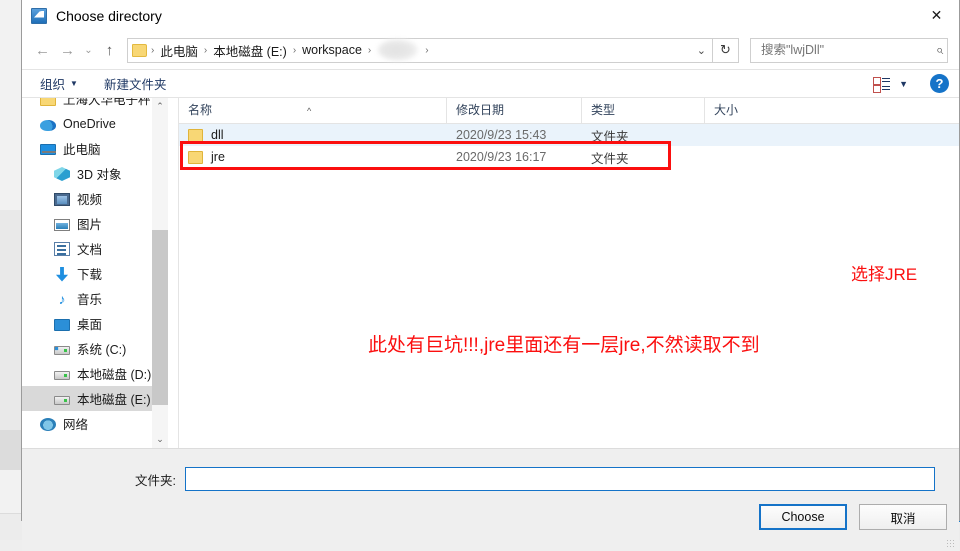 The width and height of the screenshot is (960, 551). Describe the element at coordinates (102, 350) in the screenshot. I see `nav-item-label: 系统 (C:)` at that location.